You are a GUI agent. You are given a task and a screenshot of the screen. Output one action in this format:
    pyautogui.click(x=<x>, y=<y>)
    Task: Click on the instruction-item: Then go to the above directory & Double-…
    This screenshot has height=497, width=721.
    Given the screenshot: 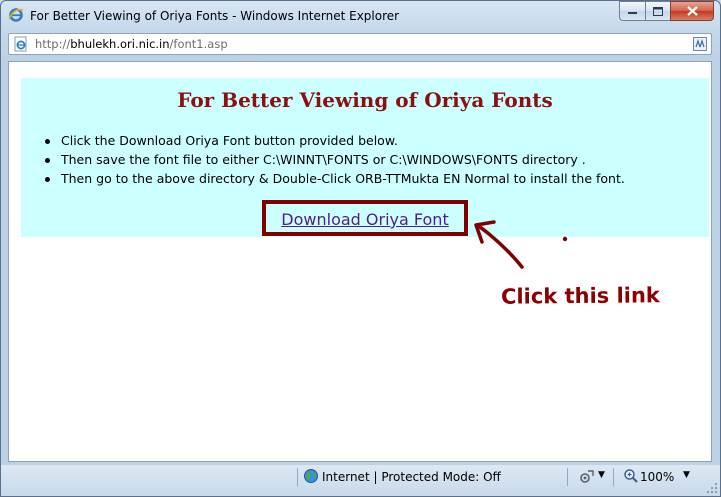 What is the action you would take?
    pyautogui.click(x=335, y=180)
    